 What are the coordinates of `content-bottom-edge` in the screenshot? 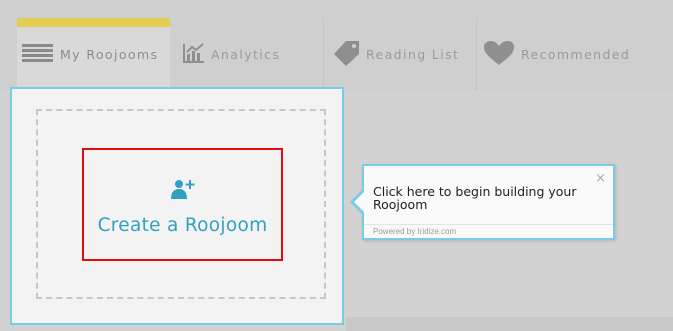 It's located at (509, 324).